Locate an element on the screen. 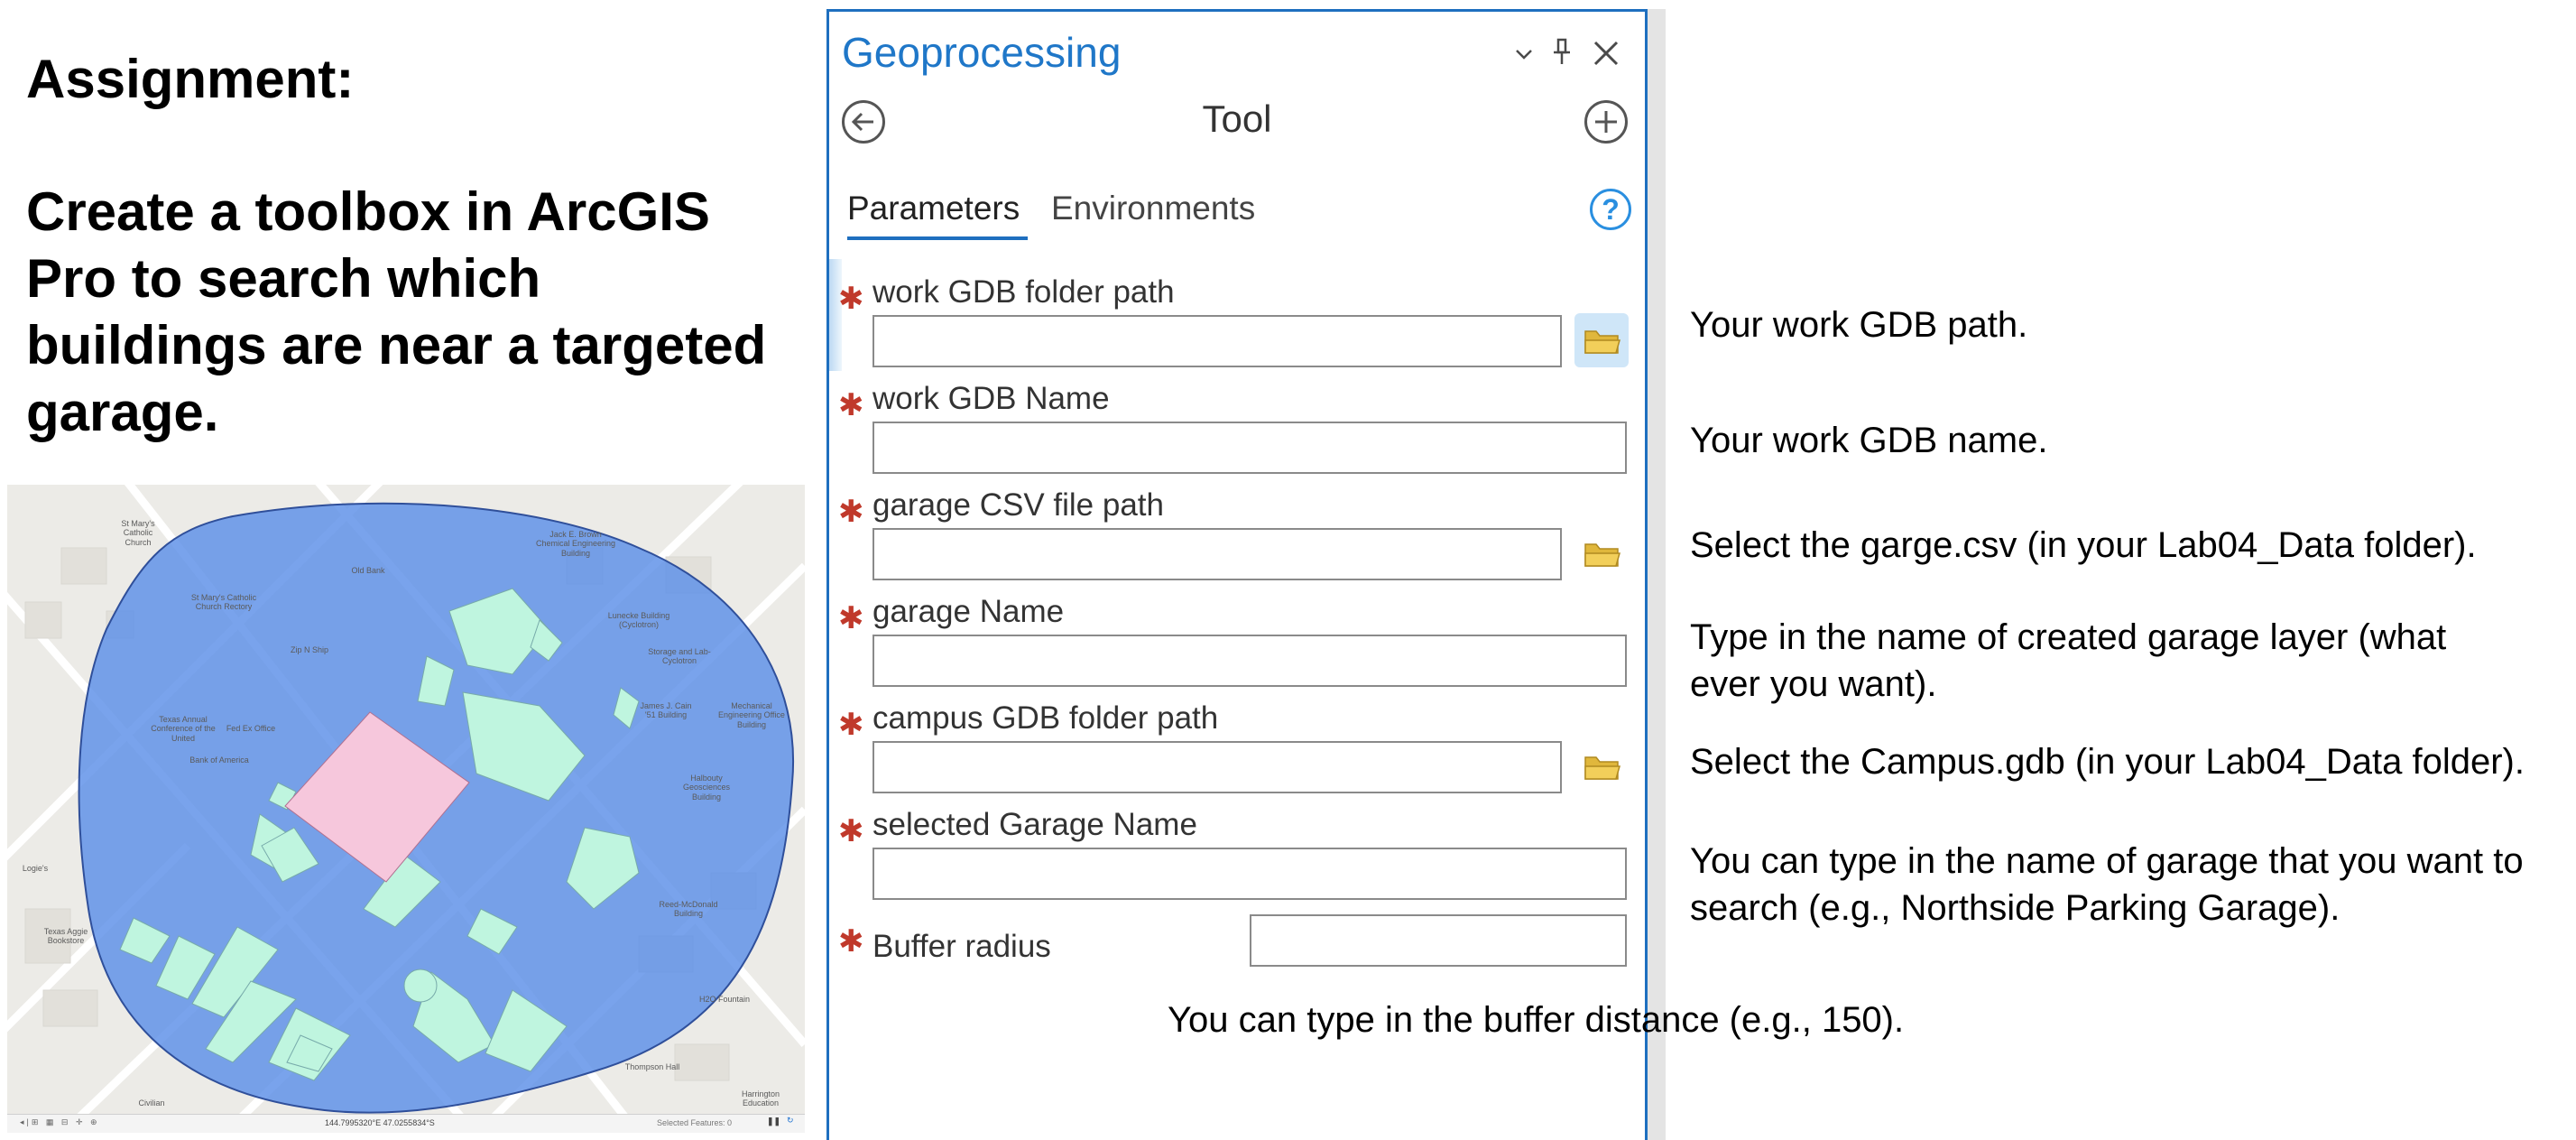  pane-scrollbar-gutter is located at coordinates (1657, 574).